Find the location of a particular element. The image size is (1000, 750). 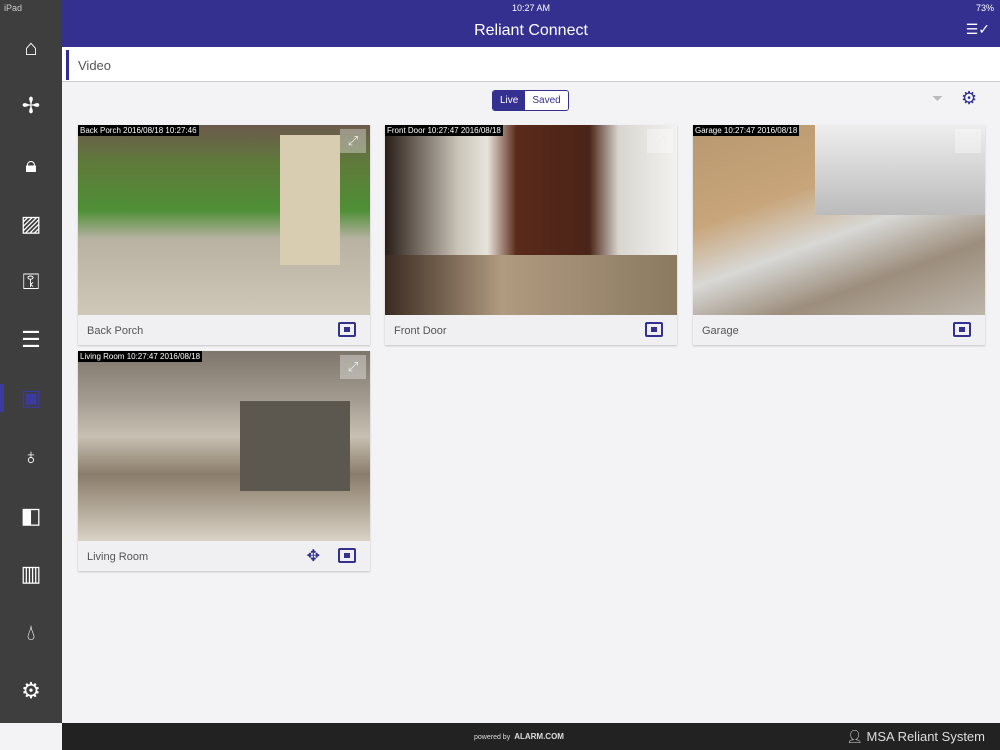

camera-card: Garage 10:27:47 2016/08/18 ⤢ Garage is located at coordinates (839, 235).